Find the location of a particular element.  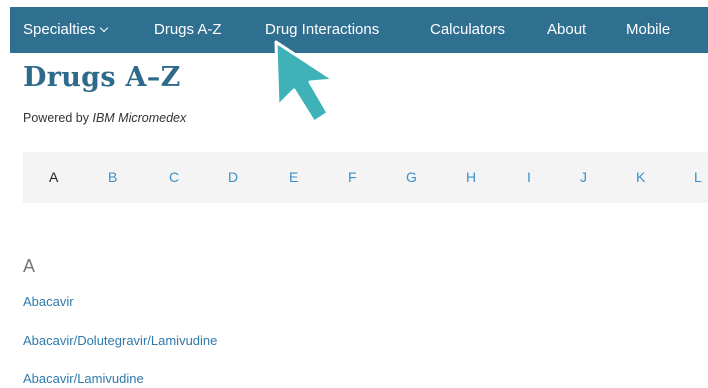

nav-item-drugs-a-z: Drugs A-Z is located at coordinates (188, 29).